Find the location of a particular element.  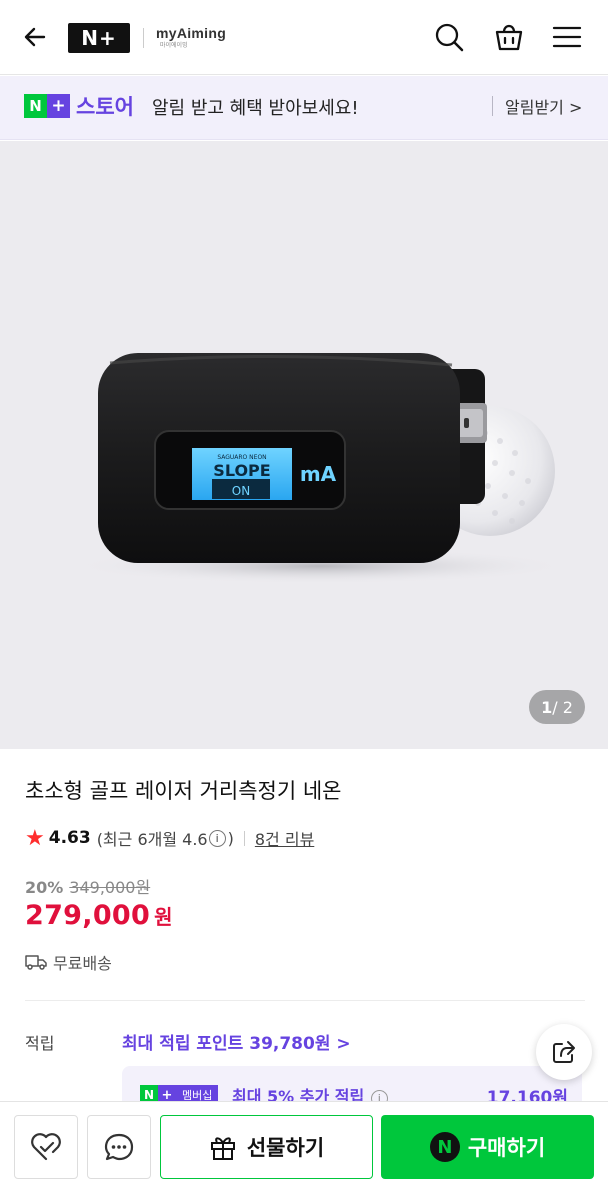

discount-percent: 20% is located at coordinates (44, 887).